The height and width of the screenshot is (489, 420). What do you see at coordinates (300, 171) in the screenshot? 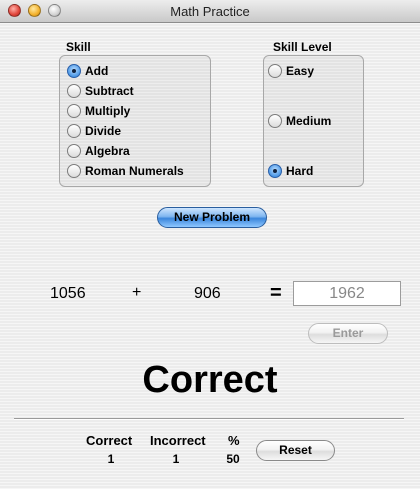
I see `level-option-label: Hard` at bounding box center [300, 171].